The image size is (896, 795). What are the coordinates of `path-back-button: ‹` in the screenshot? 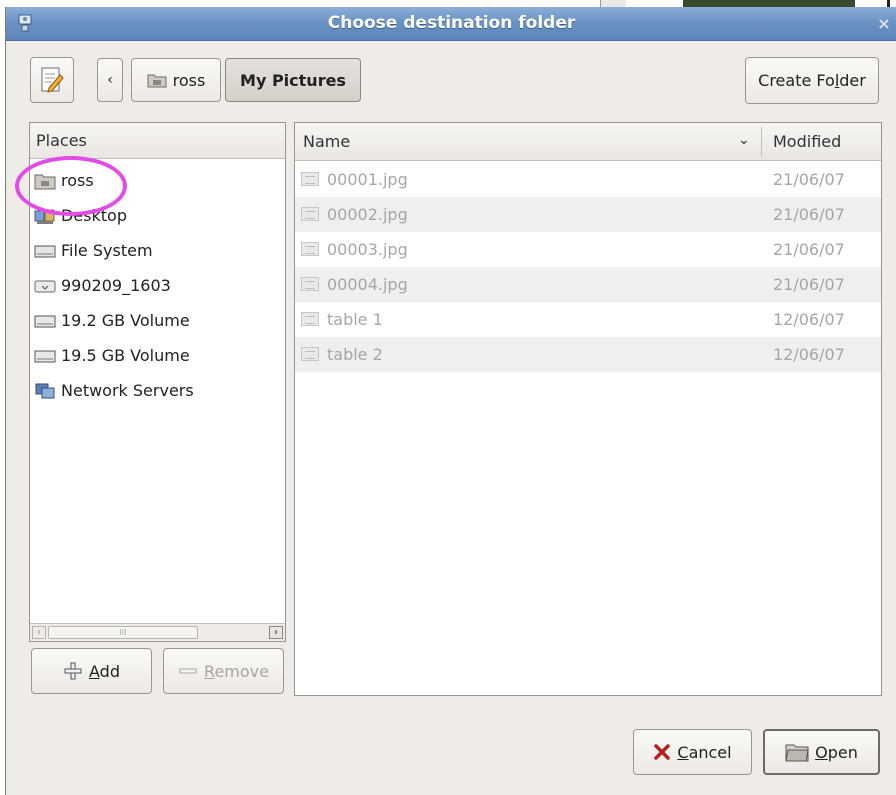 It's located at (110, 80).